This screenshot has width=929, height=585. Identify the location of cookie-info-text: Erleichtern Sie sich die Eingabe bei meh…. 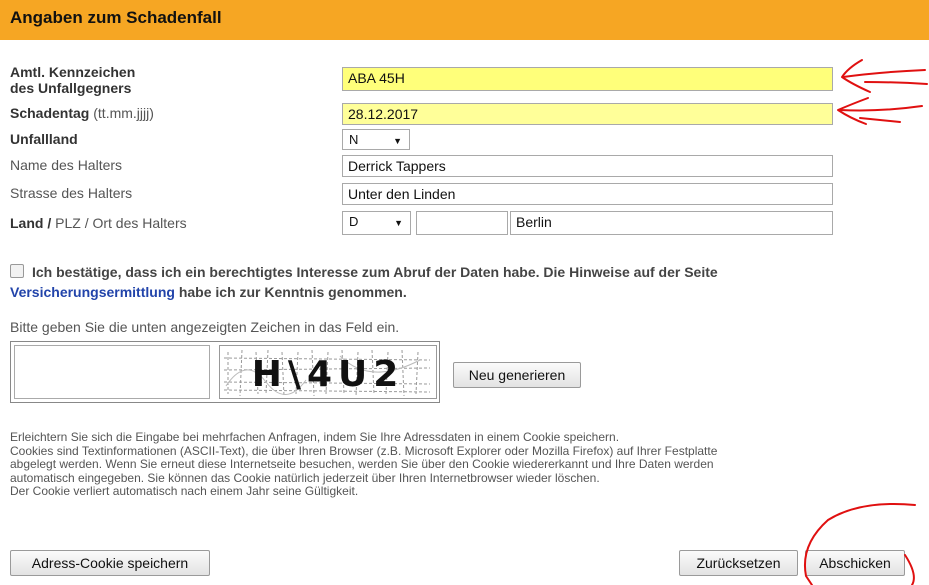
(364, 464).